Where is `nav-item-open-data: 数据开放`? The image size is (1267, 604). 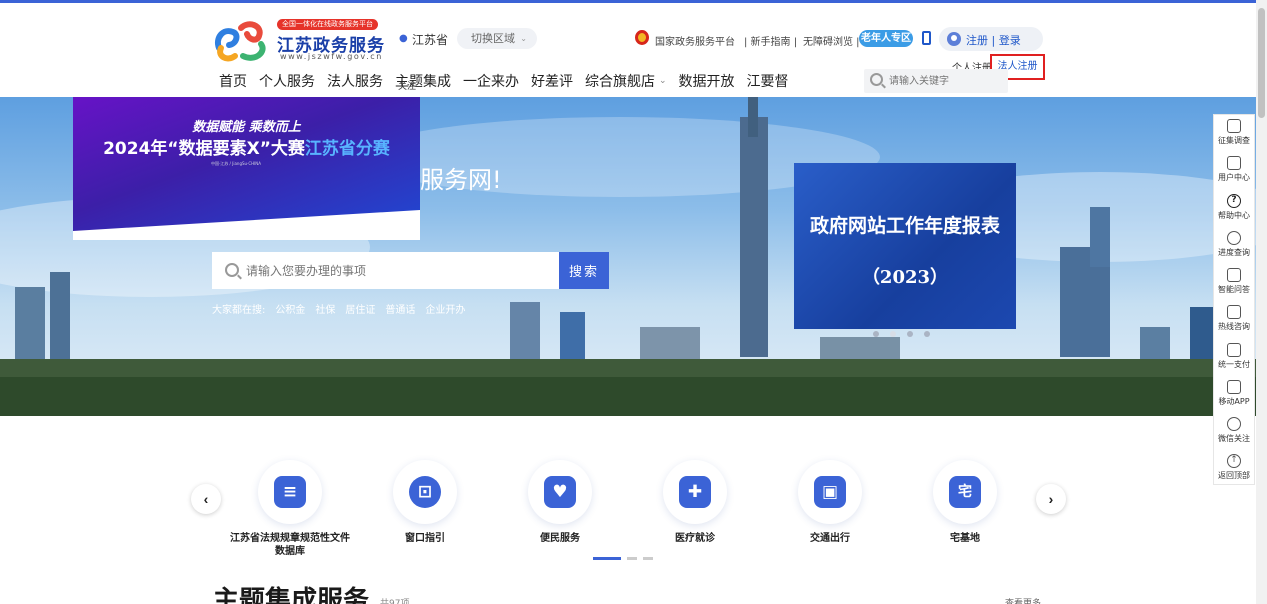 nav-item-open-data: 数据开放 is located at coordinates (707, 81).